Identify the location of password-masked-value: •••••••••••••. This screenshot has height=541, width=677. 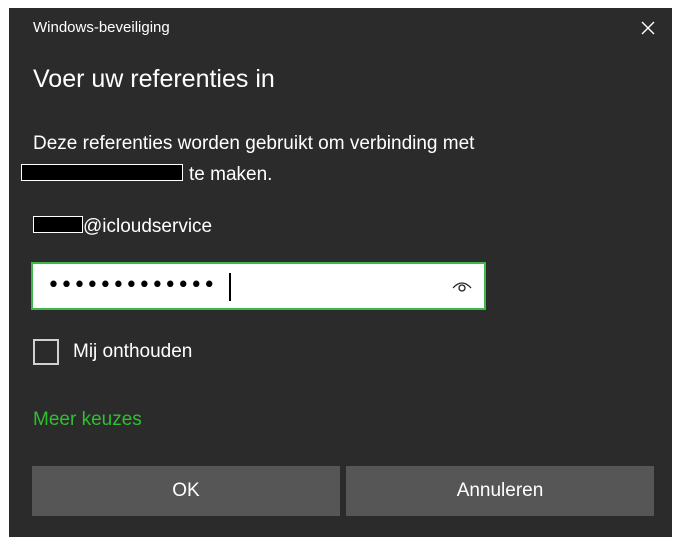
(131, 285).